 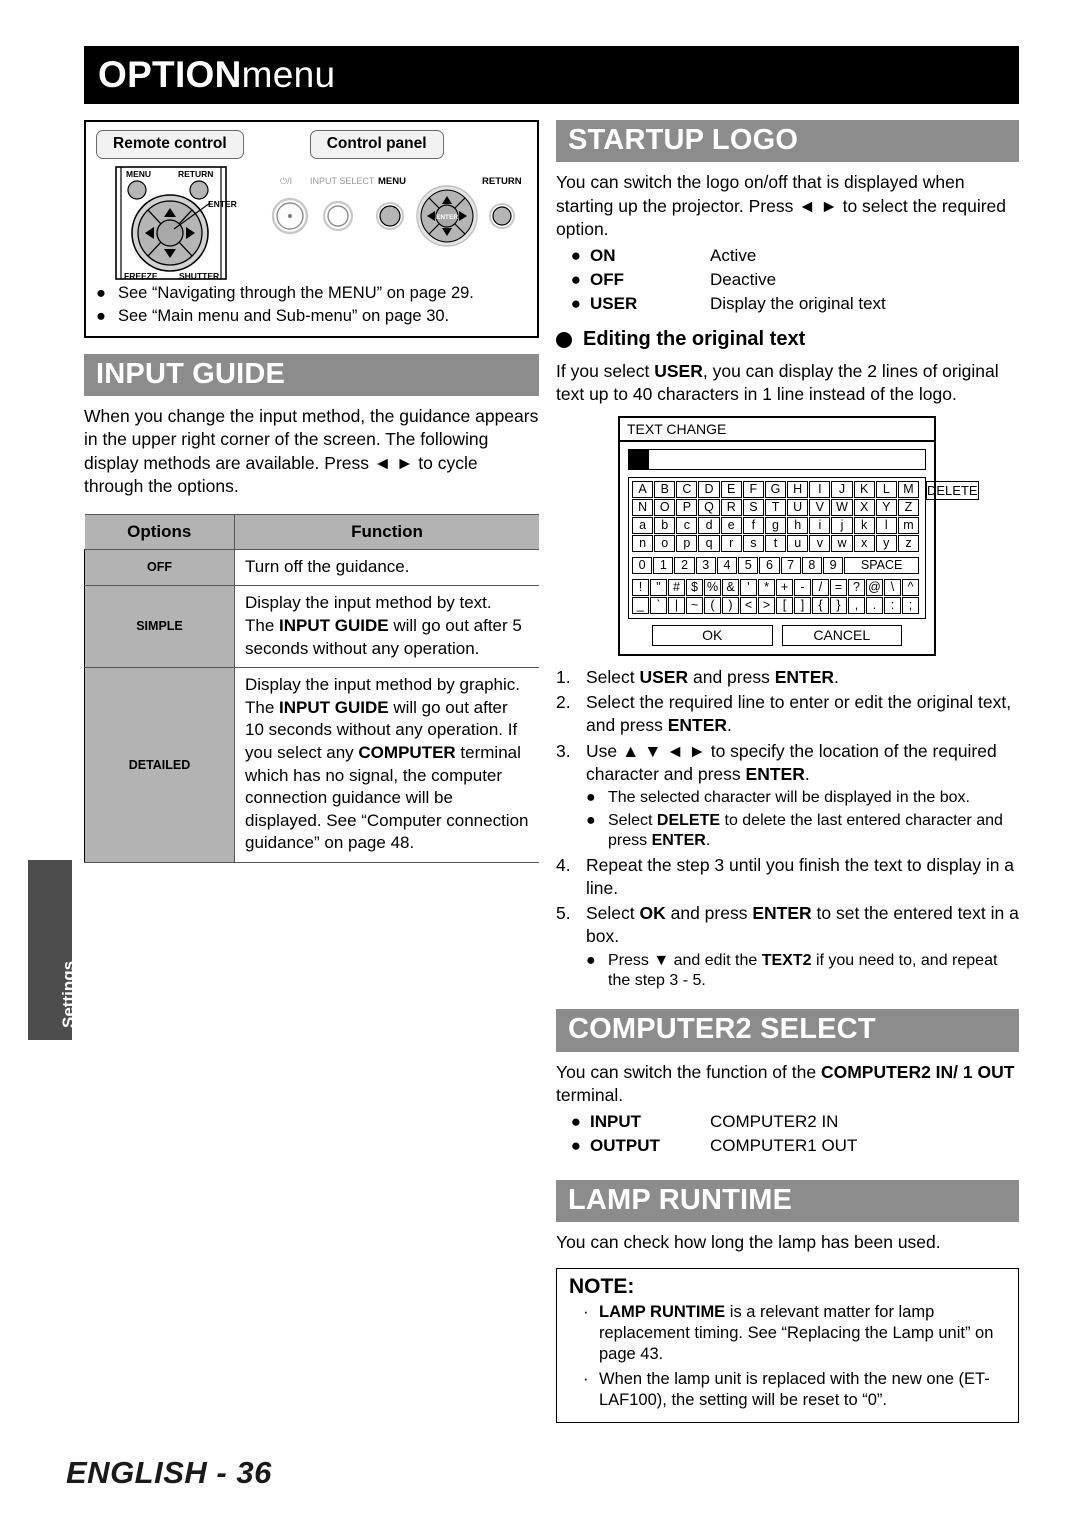 What do you see at coordinates (886, 526) in the screenshot?
I see `character-key: l` at bounding box center [886, 526].